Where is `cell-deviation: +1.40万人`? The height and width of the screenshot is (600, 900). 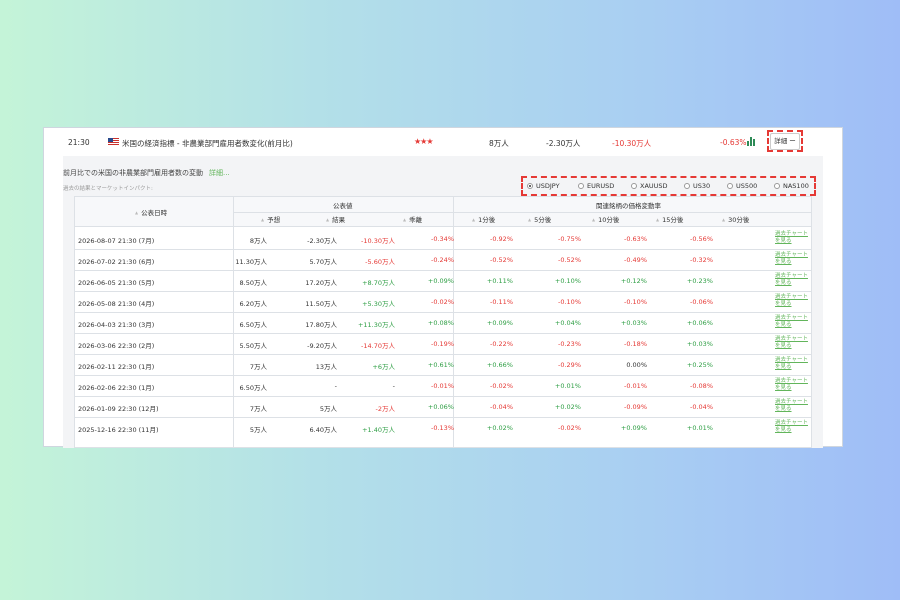 cell-deviation: +1.40万人 is located at coordinates (378, 430).